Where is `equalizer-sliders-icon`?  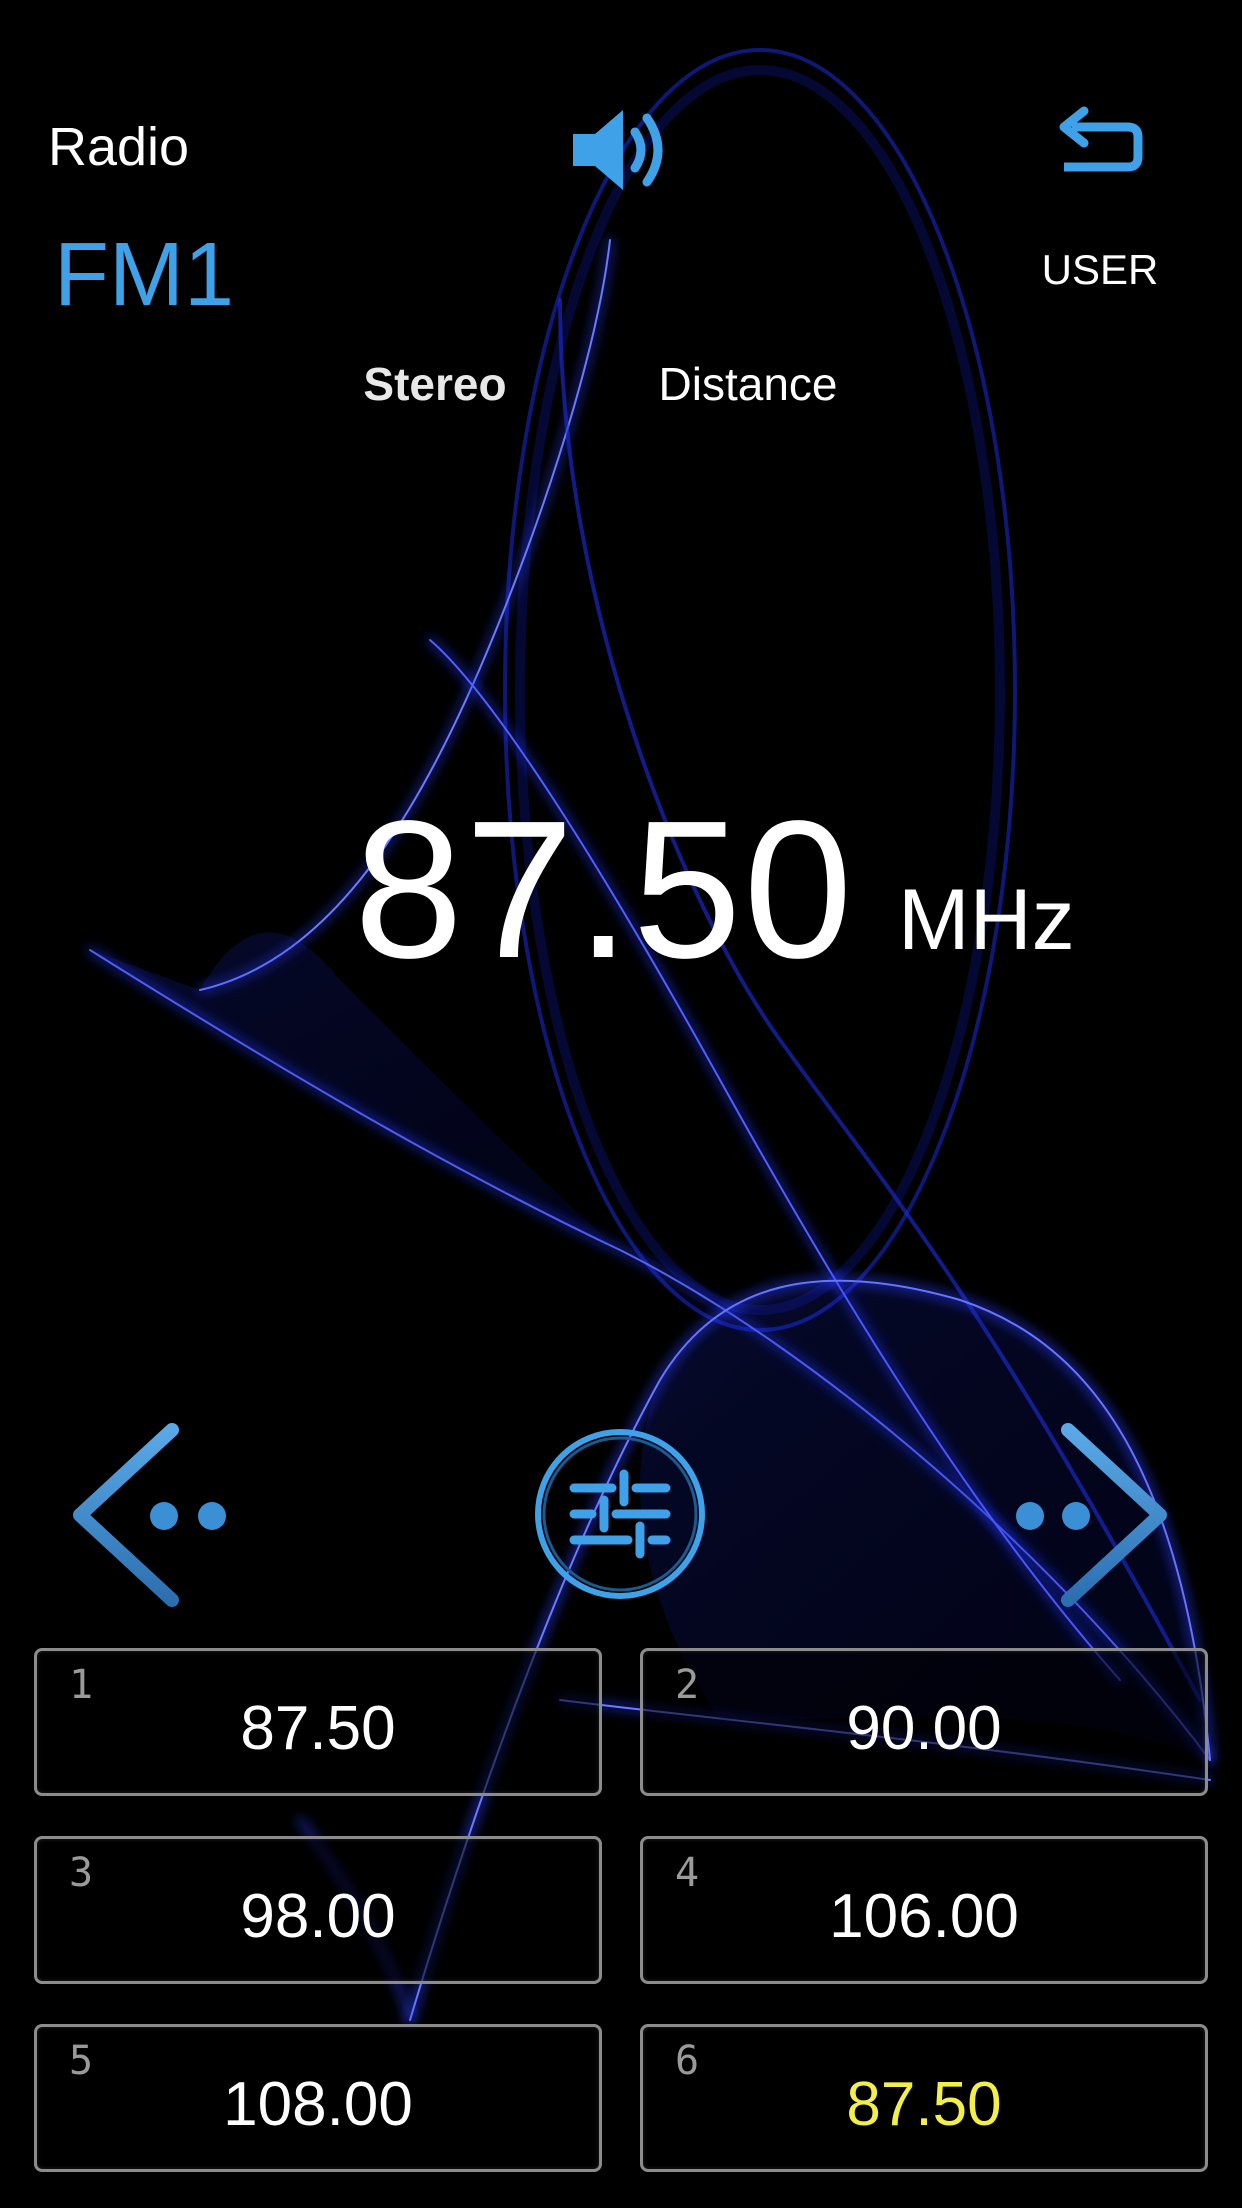 equalizer-sliders-icon is located at coordinates (620, 1514).